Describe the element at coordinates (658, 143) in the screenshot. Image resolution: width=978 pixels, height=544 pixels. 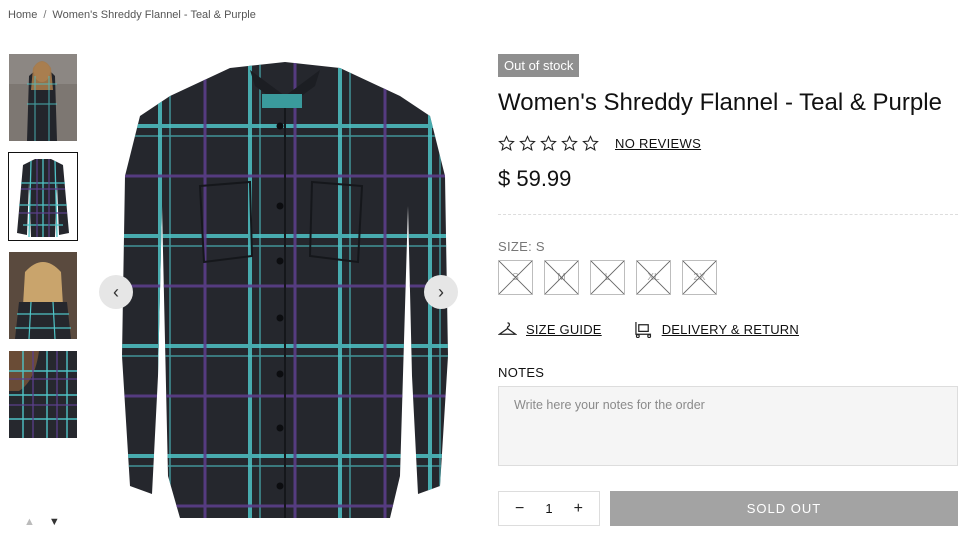
I see `reviews-link: NO REVIEWS` at that location.